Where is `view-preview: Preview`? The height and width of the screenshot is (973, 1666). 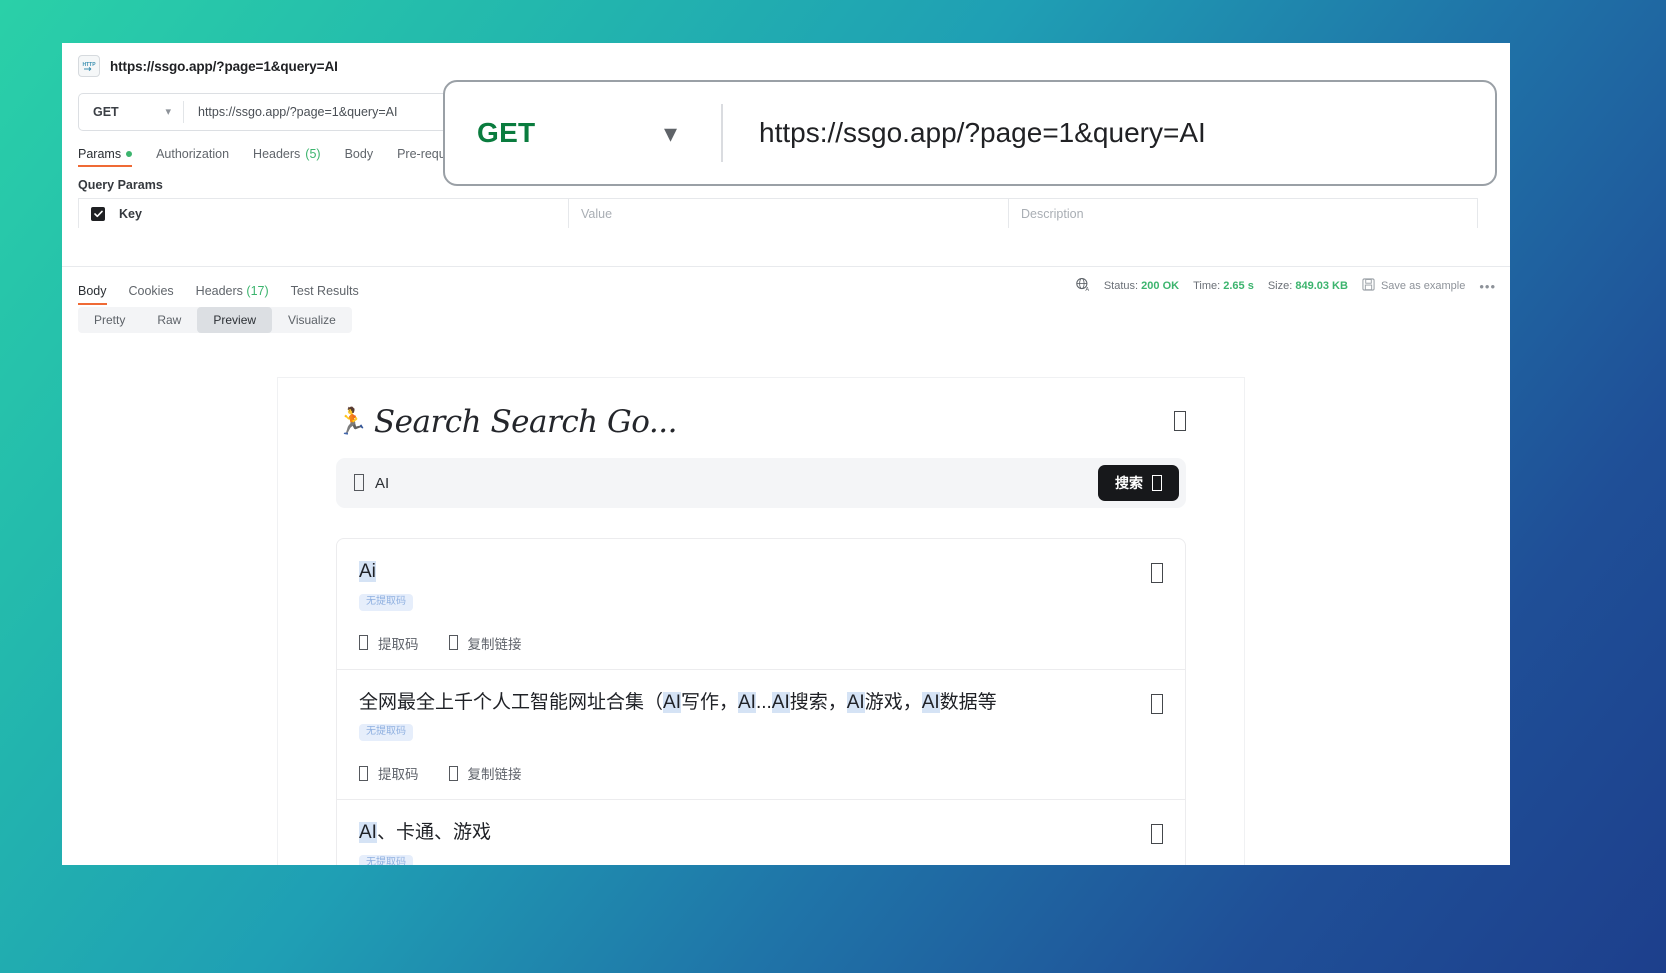
view-preview: Preview is located at coordinates (235, 320).